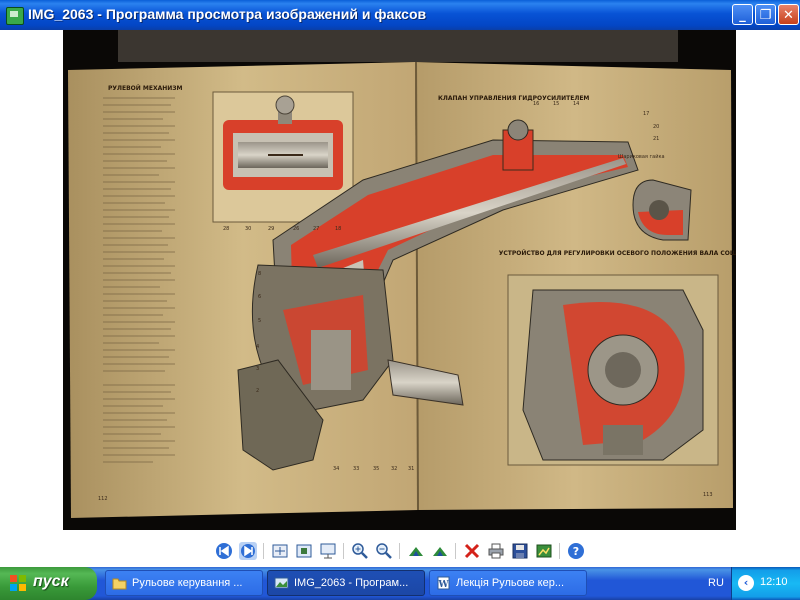 The height and width of the screenshot is (600, 800). What do you see at coordinates (338, 229) in the screenshot?
I see `svg-text: 18` at bounding box center [338, 229].